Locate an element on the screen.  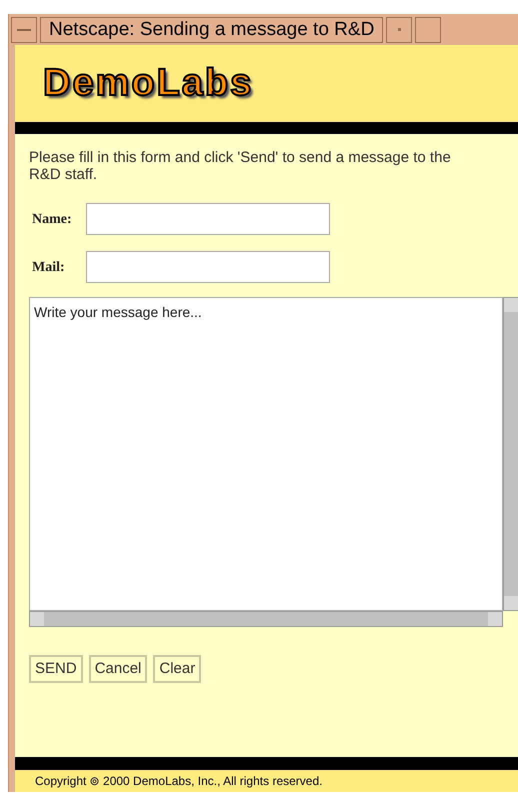
intro-text: Please fill in this form and click 'Send' to send a message to the R&D staff. is located at coordinates (240, 166).